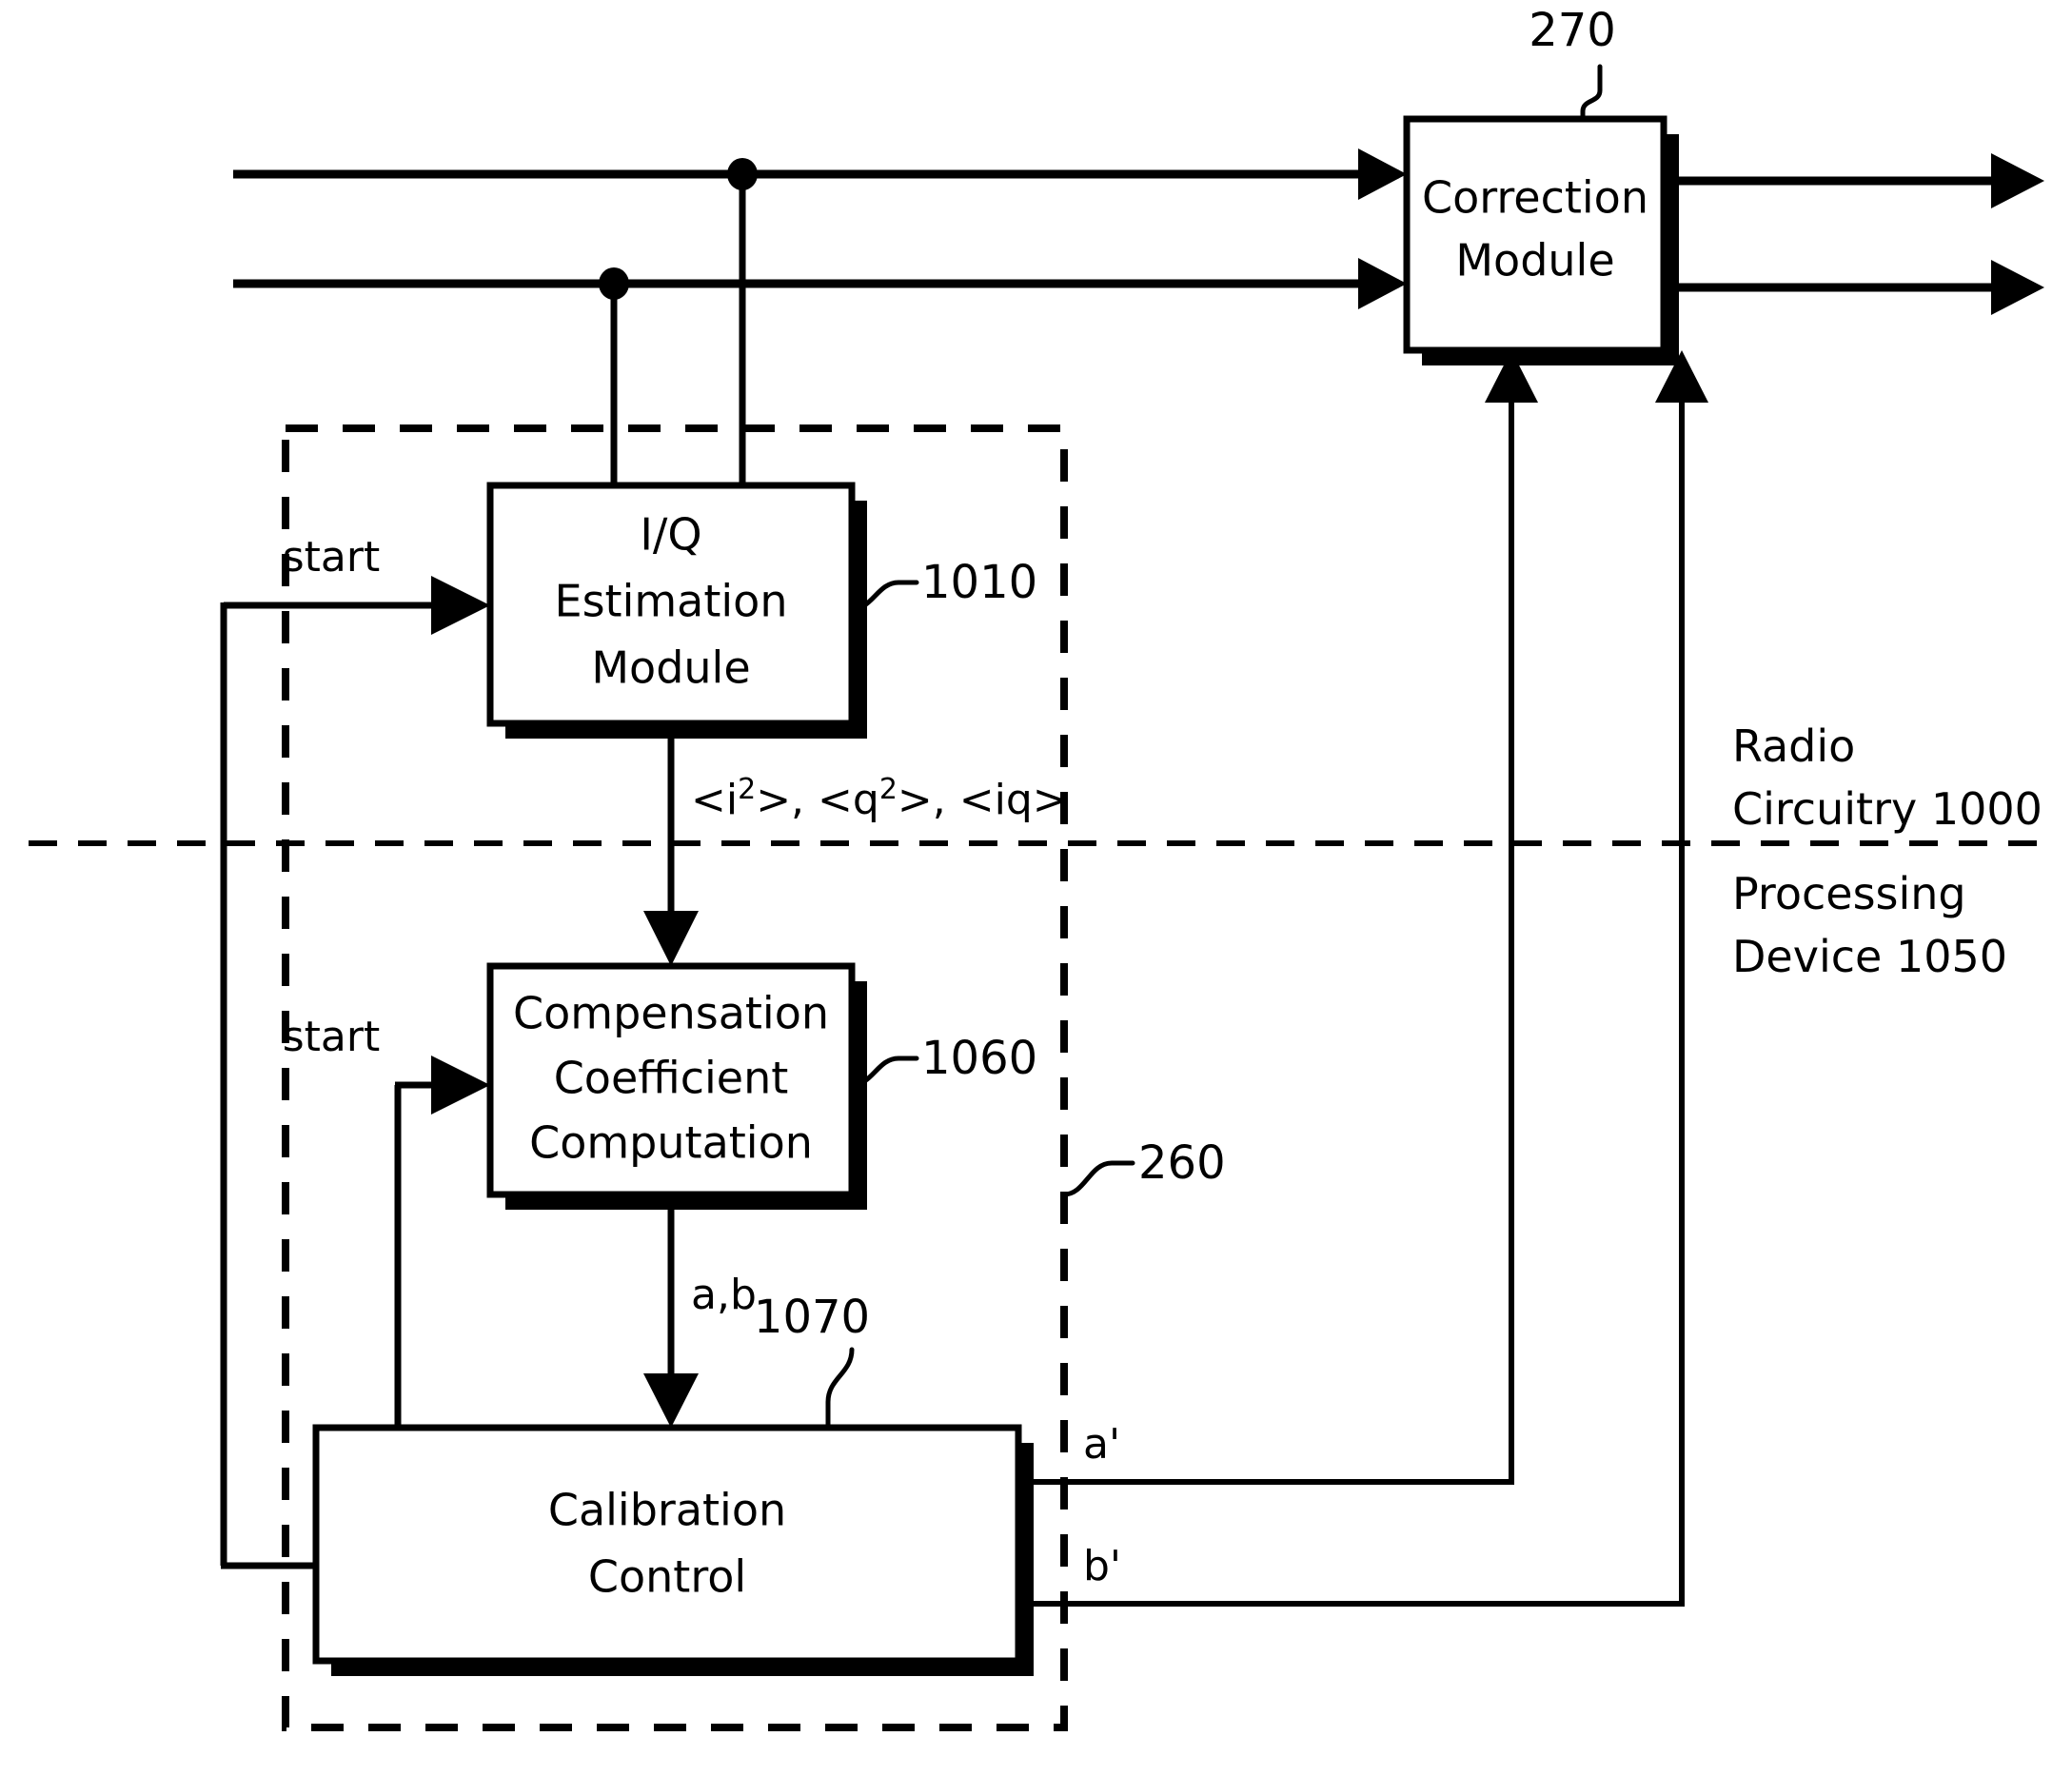 The image size is (2072, 1776). I want to click on coefficients-arrowhead, so click(671, 1400).